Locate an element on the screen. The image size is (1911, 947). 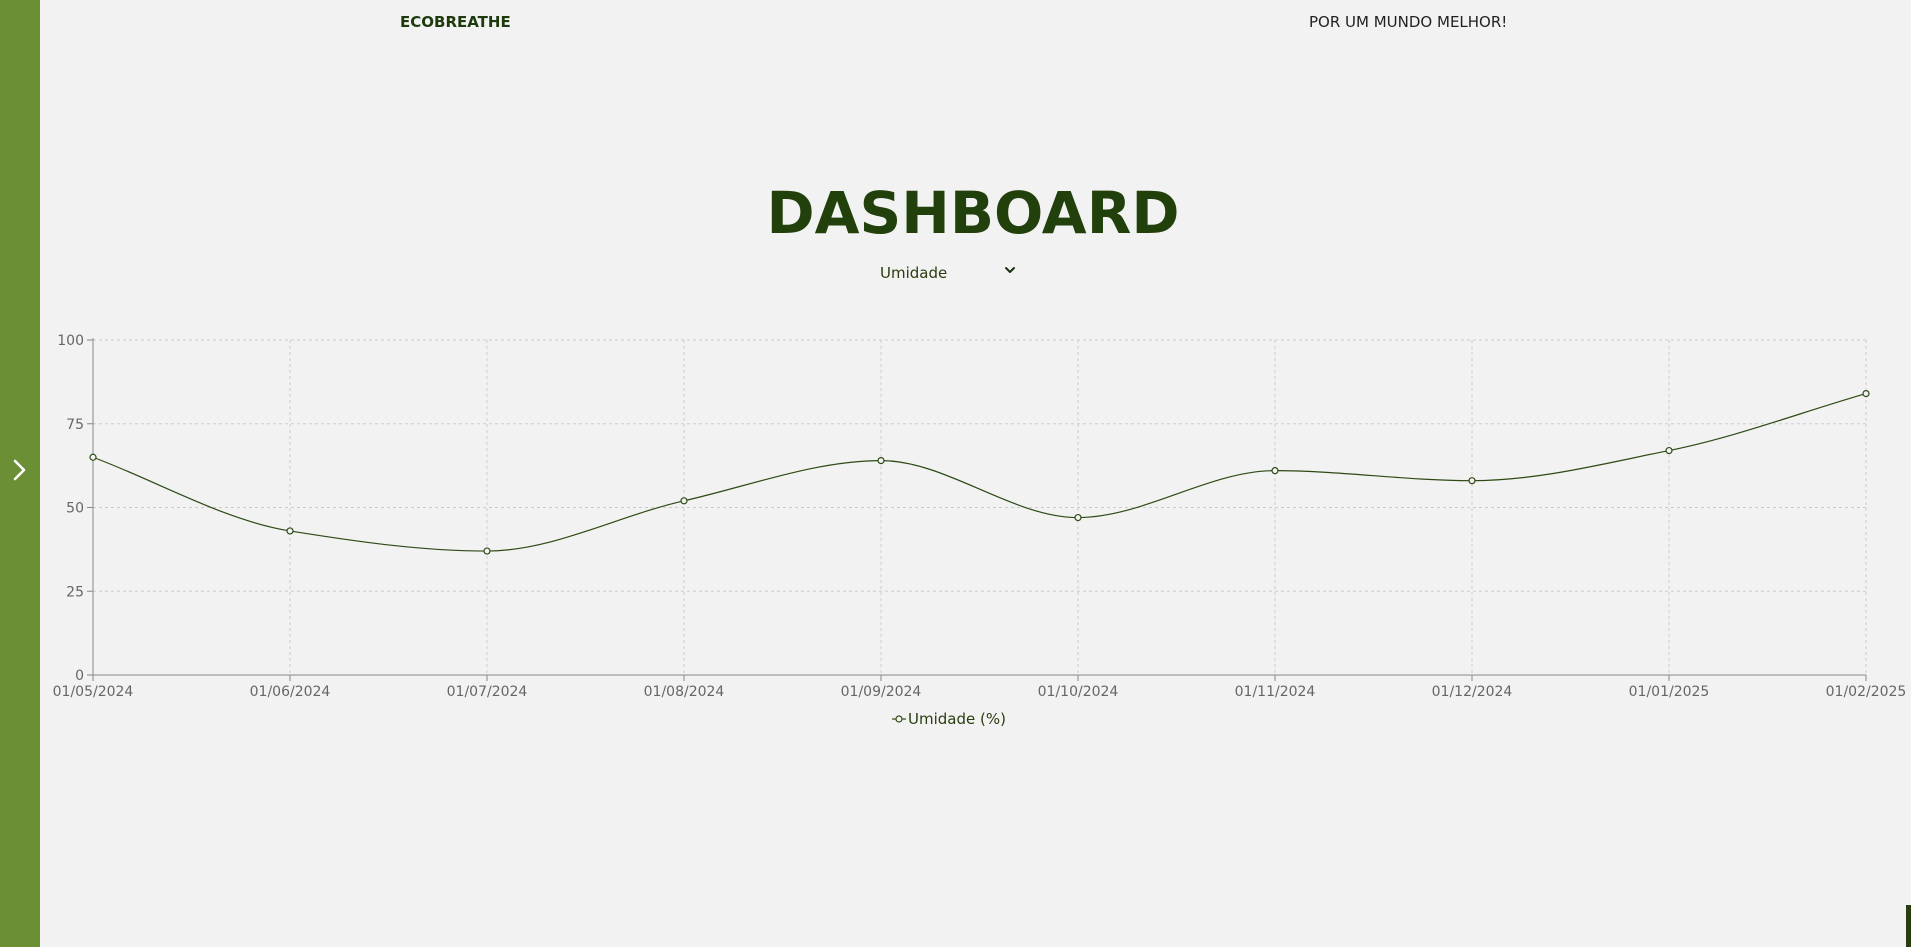
y-axis-ticks: 0 25 50 75 100 is located at coordinates (75, 508).